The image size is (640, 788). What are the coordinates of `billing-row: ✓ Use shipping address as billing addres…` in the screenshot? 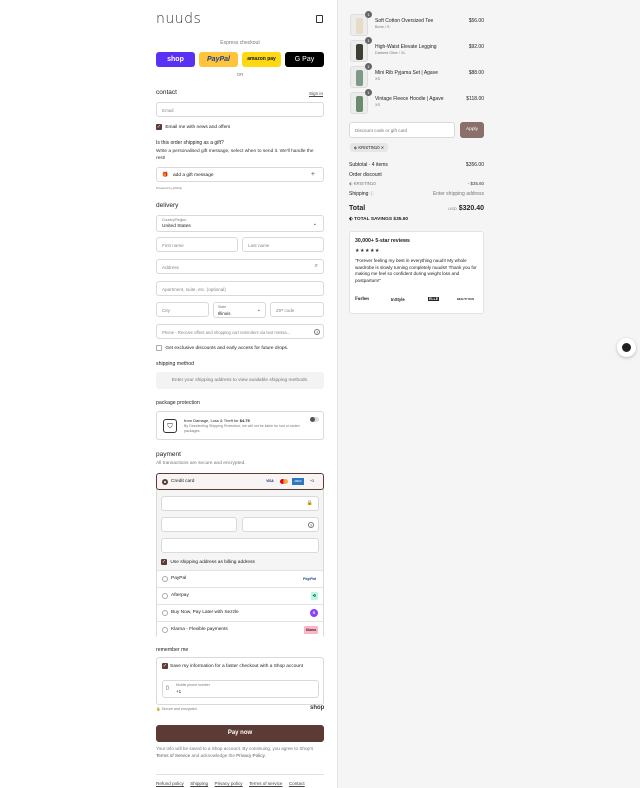 It's located at (208, 562).